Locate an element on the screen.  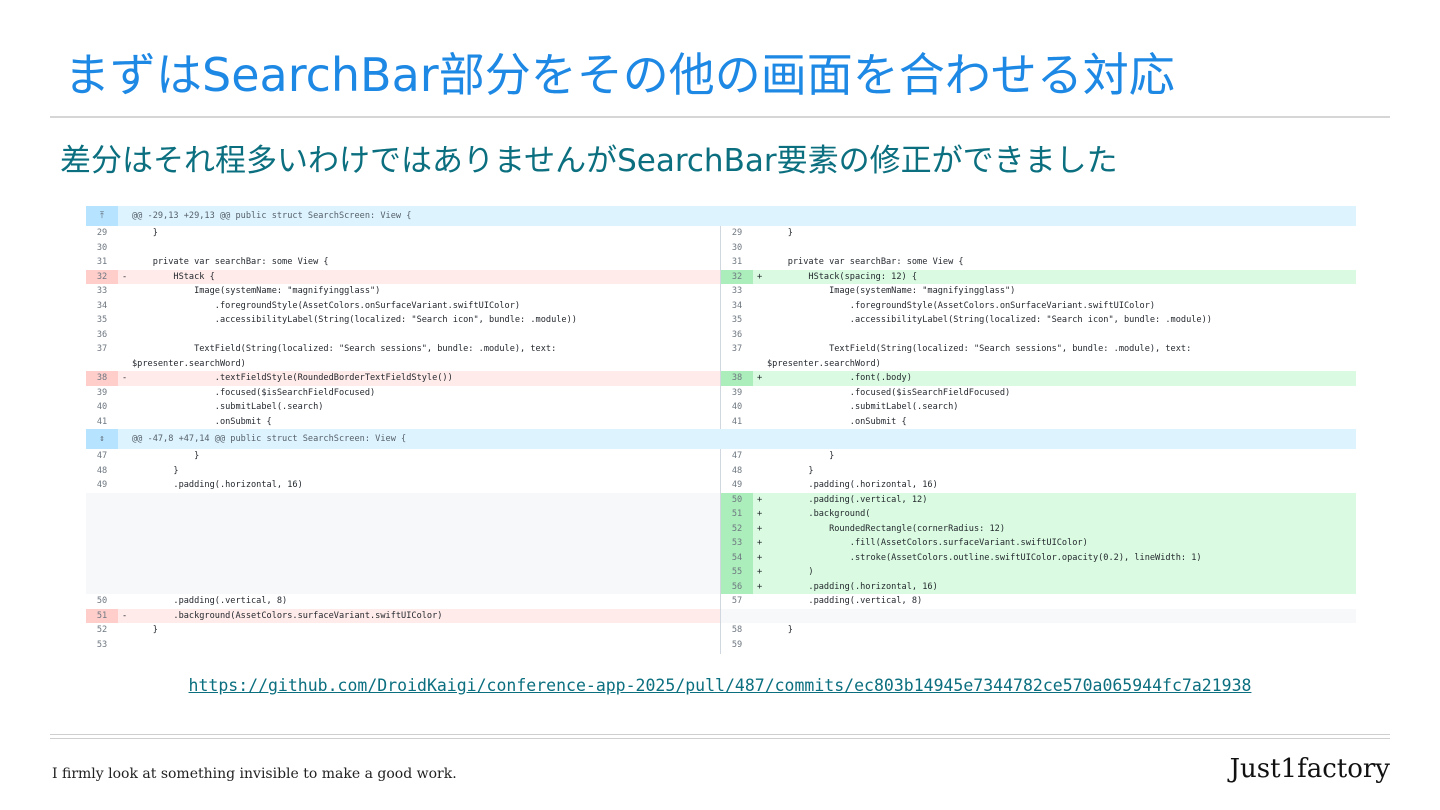
line-number: 56 is located at coordinates (737, 586).